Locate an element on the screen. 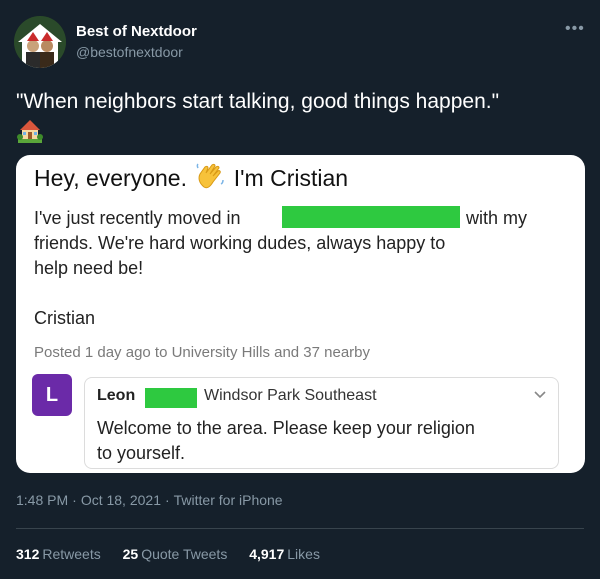 This screenshot has height=579, width=600. chevron-down-icon is located at coordinates (540, 395).